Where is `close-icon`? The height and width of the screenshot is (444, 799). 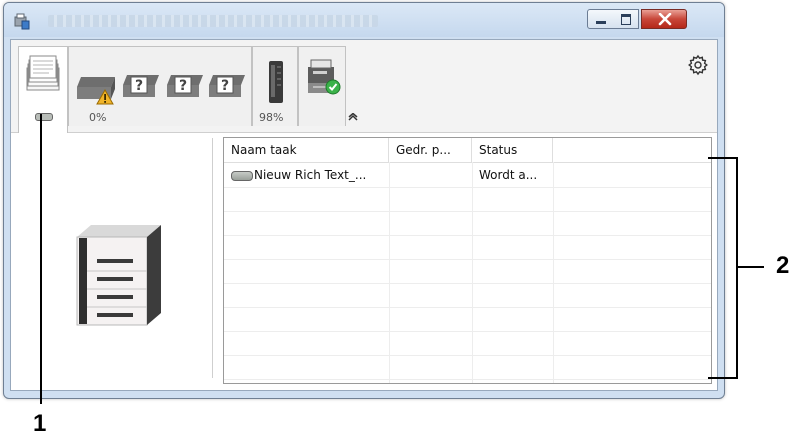 close-icon is located at coordinates (665, 19).